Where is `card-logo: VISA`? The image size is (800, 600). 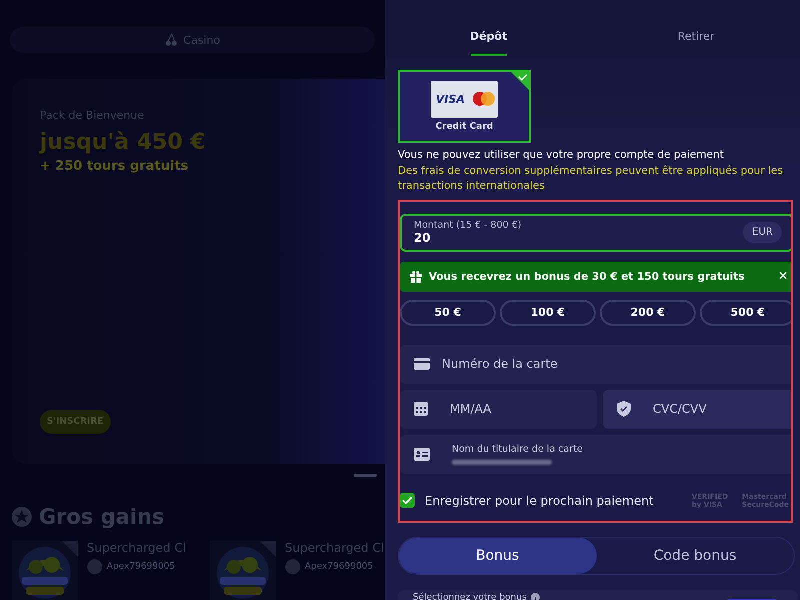
card-logo: VISA is located at coordinates (464, 99).